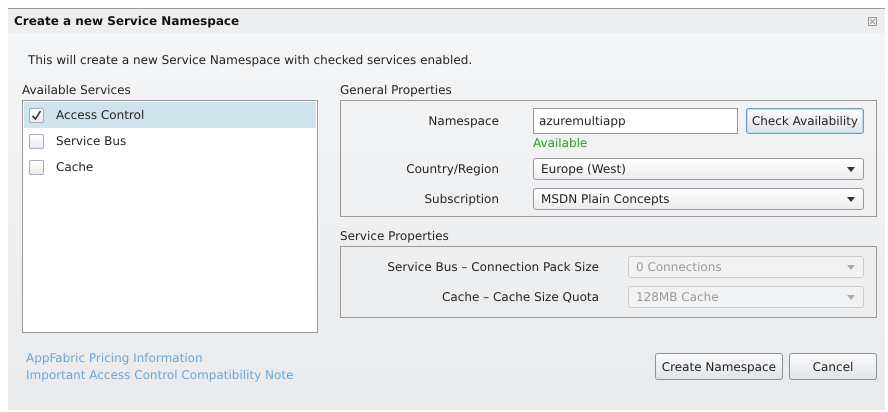 Image resolution: width=888 pixels, height=412 pixels. Describe the element at coordinates (698, 169) in the screenshot. I see `dropdown: Europe (West)` at that location.